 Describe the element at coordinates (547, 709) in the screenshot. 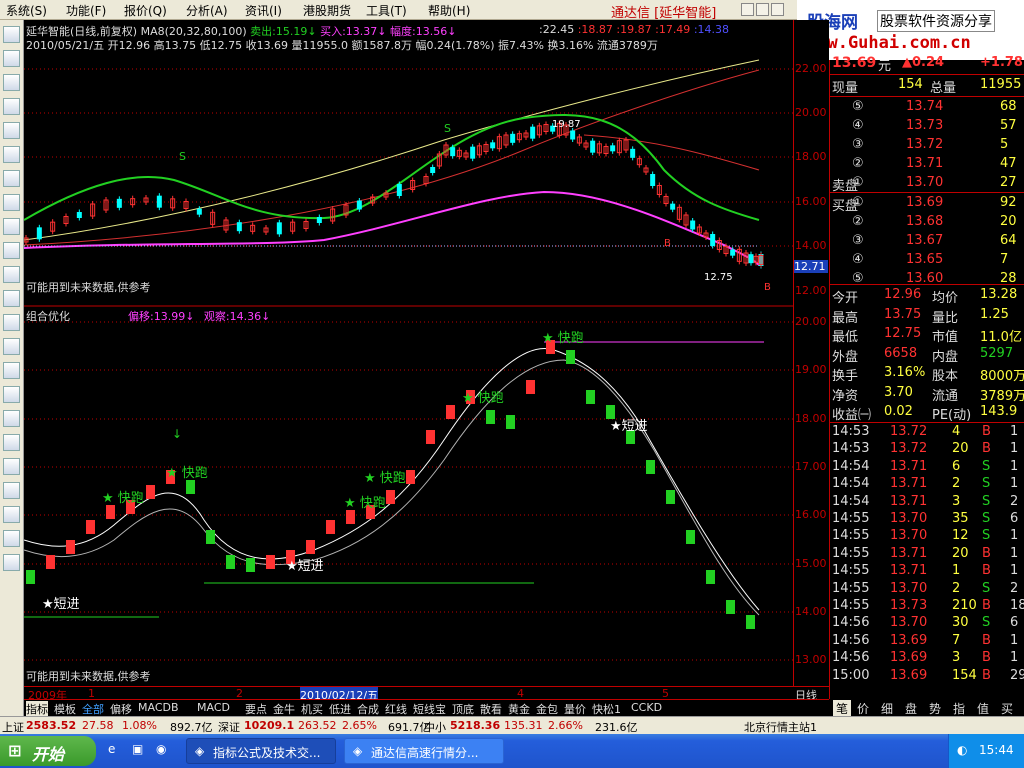

I see `indicator-tab: 金包` at that location.